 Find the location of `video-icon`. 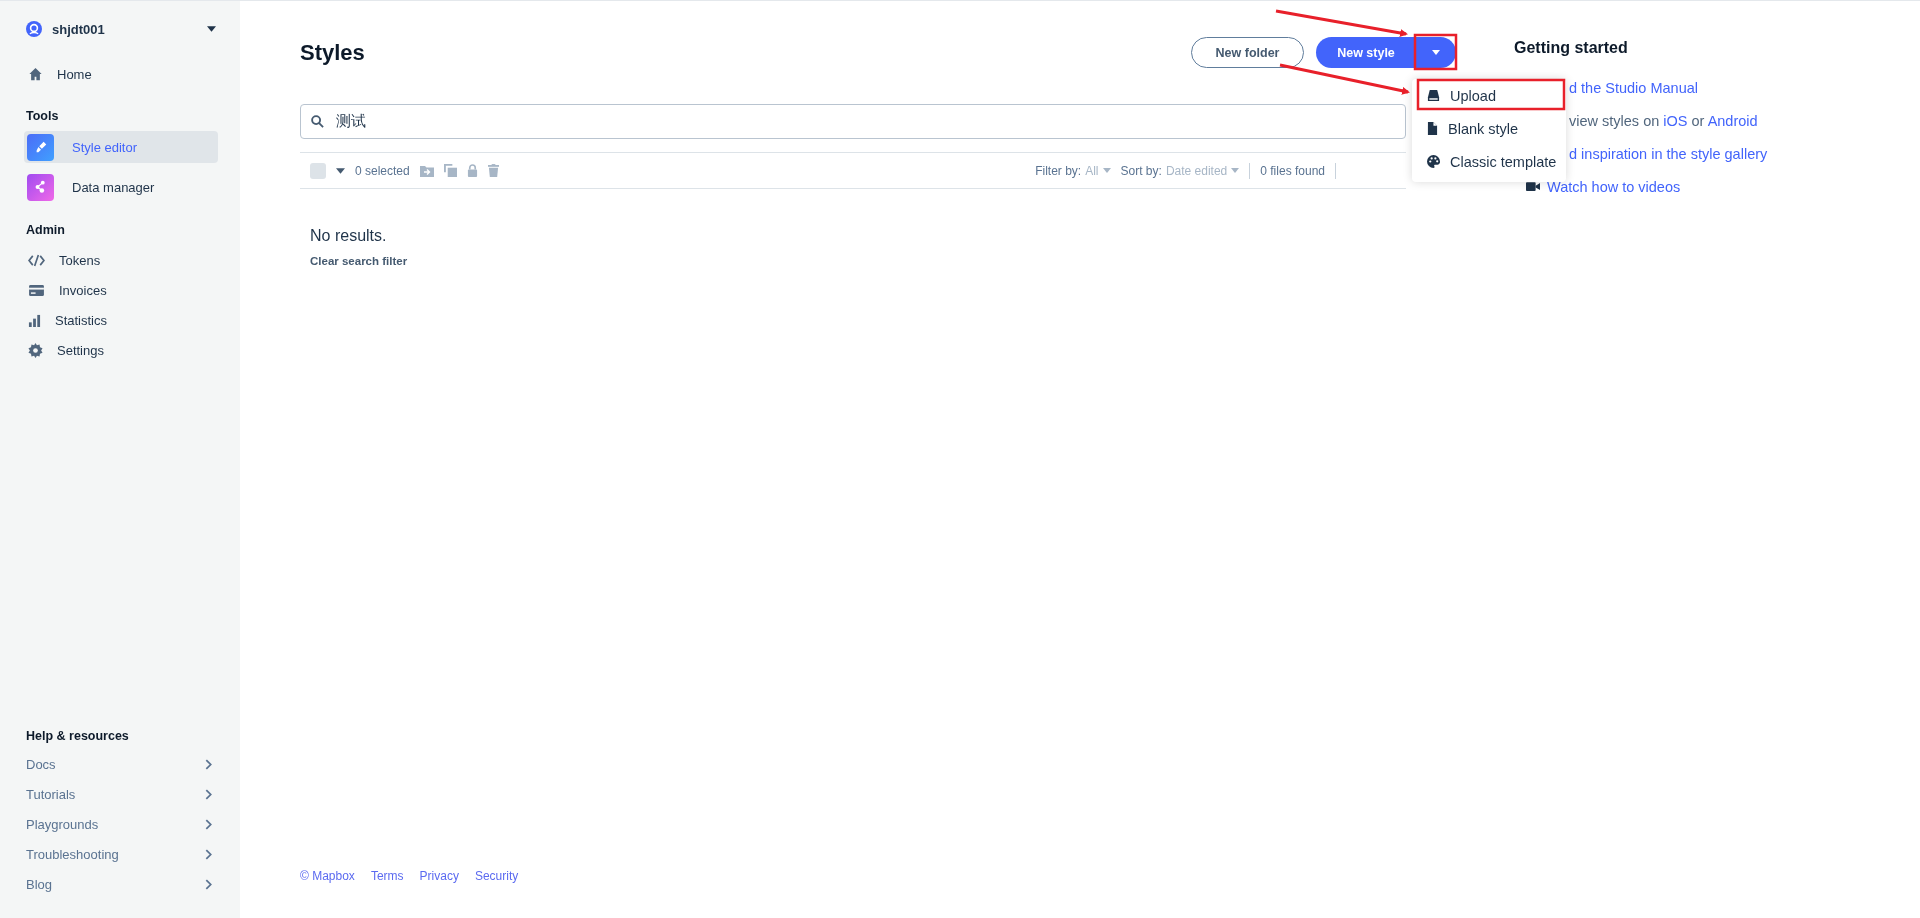

video-icon is located at coordinates (1533, 186).